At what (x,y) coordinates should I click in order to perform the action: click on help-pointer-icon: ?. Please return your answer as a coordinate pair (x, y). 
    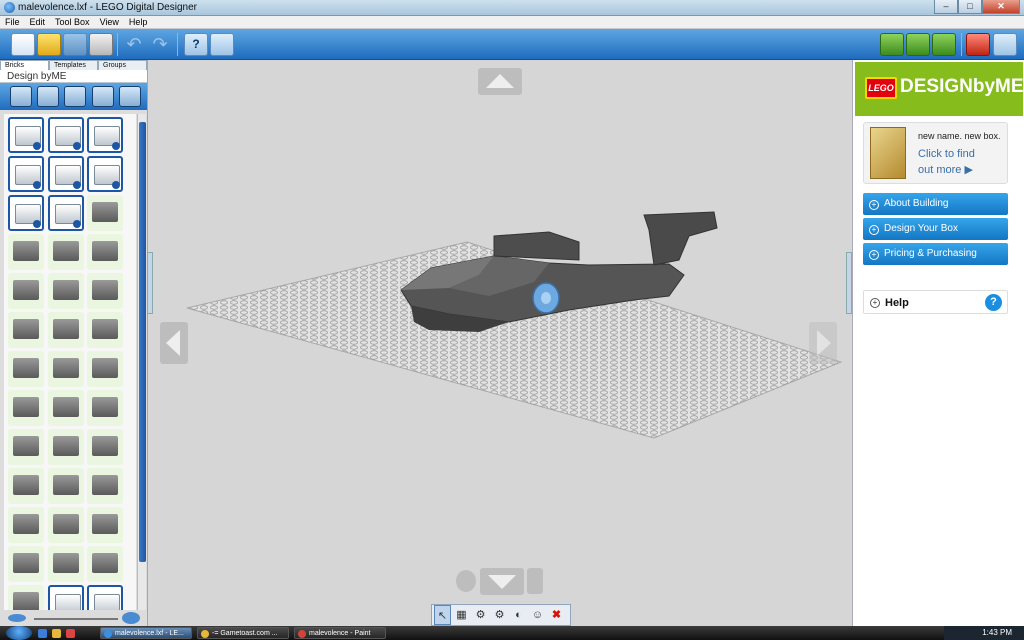
    Looking at the image, I should click on (196, 44).